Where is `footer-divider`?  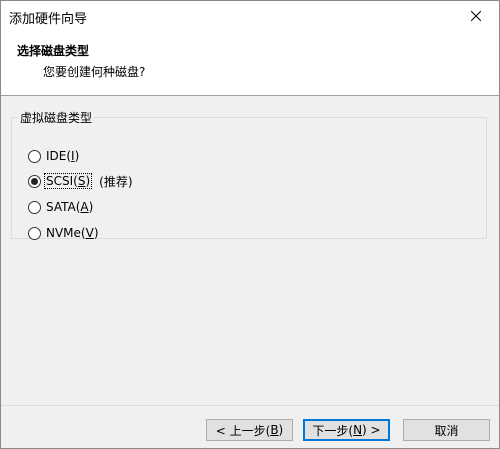
footer-divider is located at coordinates (250, 405).